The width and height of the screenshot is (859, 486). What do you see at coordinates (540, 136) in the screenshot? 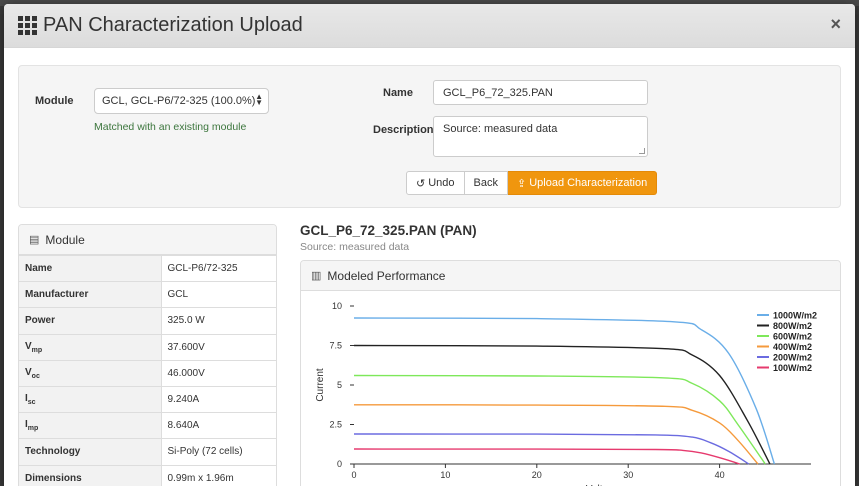
I see `description-field: Source: measured data` at bounding box center [540, 136].